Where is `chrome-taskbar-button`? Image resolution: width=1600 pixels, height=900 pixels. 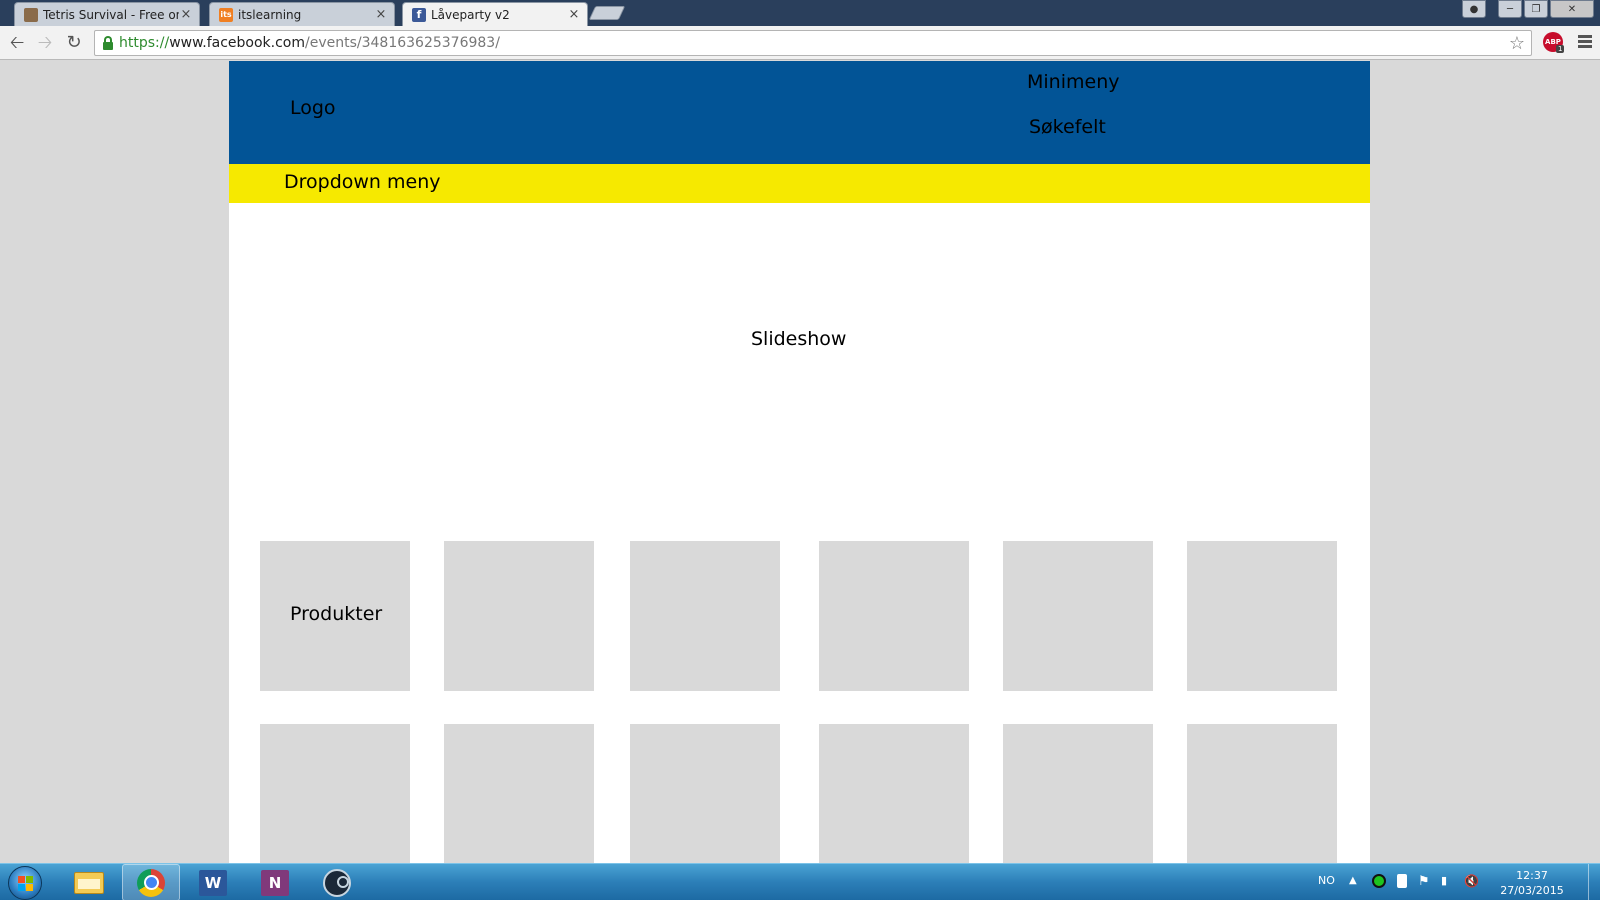
chrome-taskbar-button is located at coordinates (151, 882).